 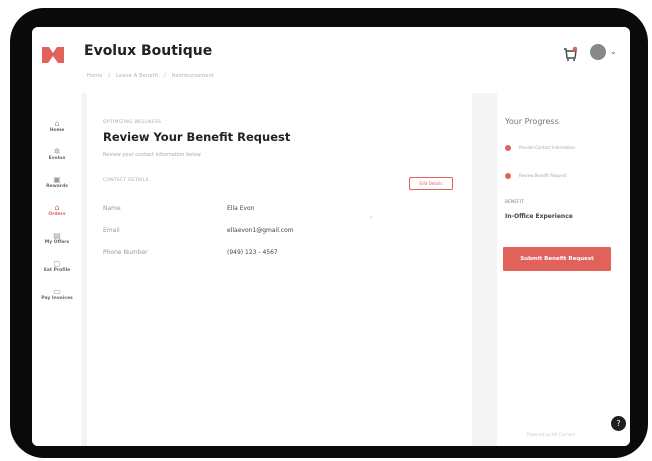 I want to click on help-icon: ?, so click(x=618, y=423).